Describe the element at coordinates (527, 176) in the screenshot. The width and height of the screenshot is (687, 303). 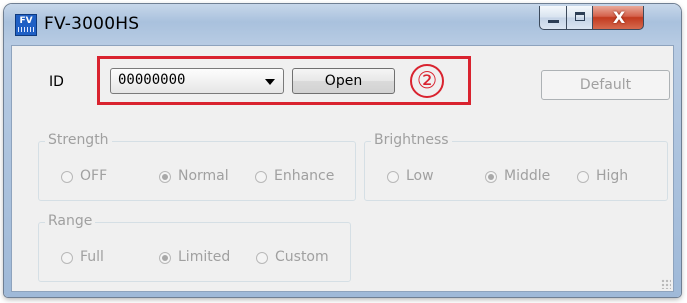
I see `radio-label: Middle` at that location.